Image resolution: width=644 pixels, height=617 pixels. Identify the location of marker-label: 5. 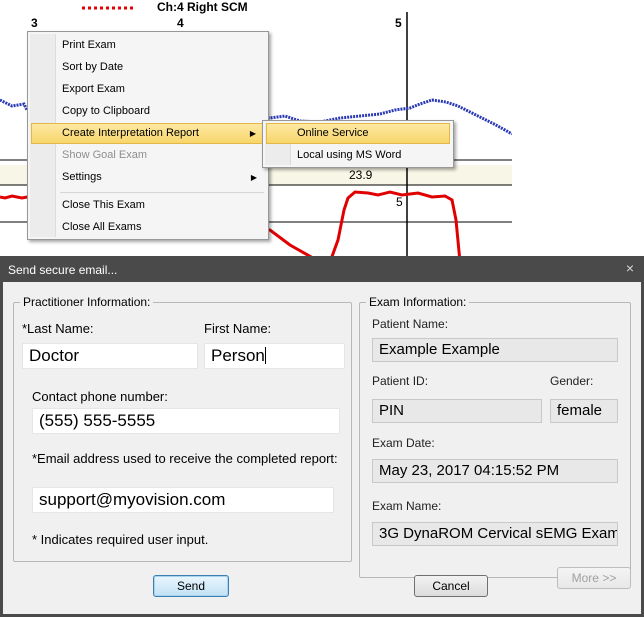
(399, 202).